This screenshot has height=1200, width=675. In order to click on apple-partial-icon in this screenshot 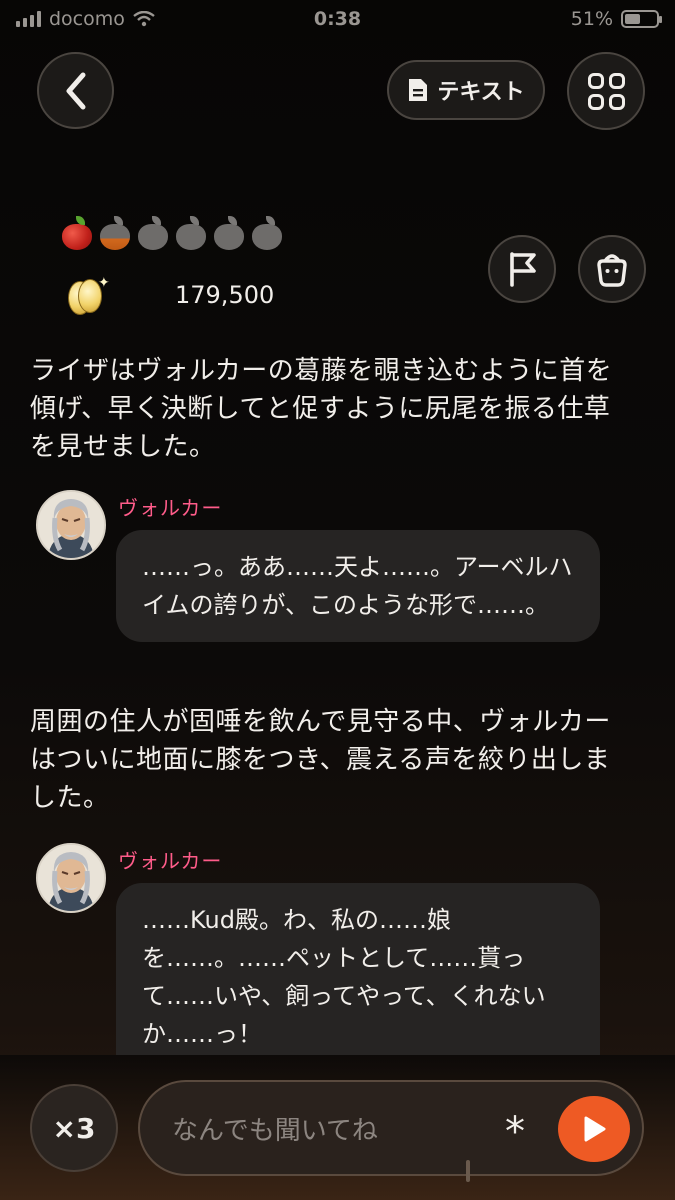, I will do `click(115, 234)`.